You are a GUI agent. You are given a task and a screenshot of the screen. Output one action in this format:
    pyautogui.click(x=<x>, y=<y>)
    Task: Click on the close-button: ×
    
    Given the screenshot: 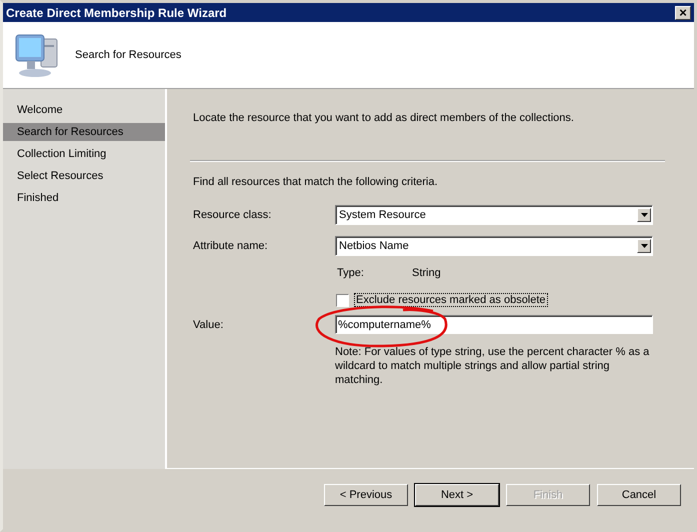 What is the action you would take?
    pyautogui.click(x=683, y=13)
    